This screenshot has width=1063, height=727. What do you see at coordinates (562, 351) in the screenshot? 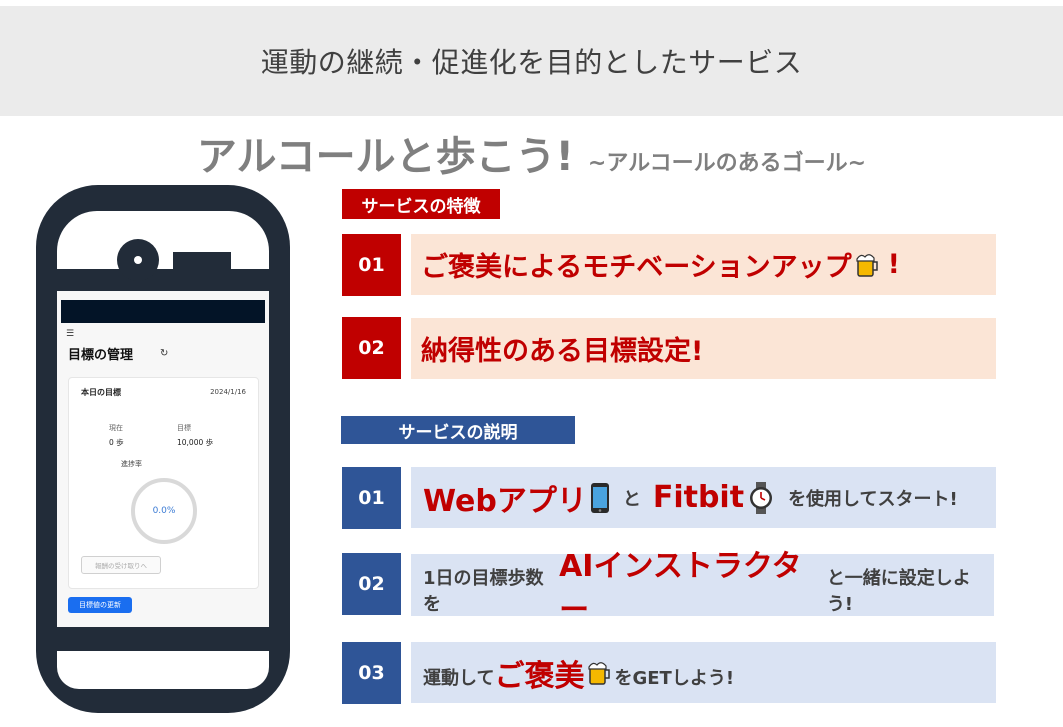
I see `feature-text-2: 納得性のある目標設定!` at bounding box center [562, 351].